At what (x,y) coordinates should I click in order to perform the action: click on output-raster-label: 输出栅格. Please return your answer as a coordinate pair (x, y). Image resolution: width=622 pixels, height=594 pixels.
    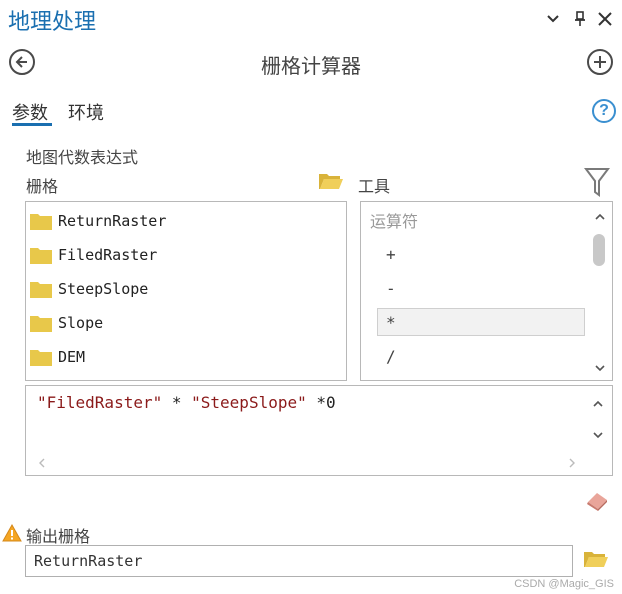
    Looking at the image, I should click on (58, 537).